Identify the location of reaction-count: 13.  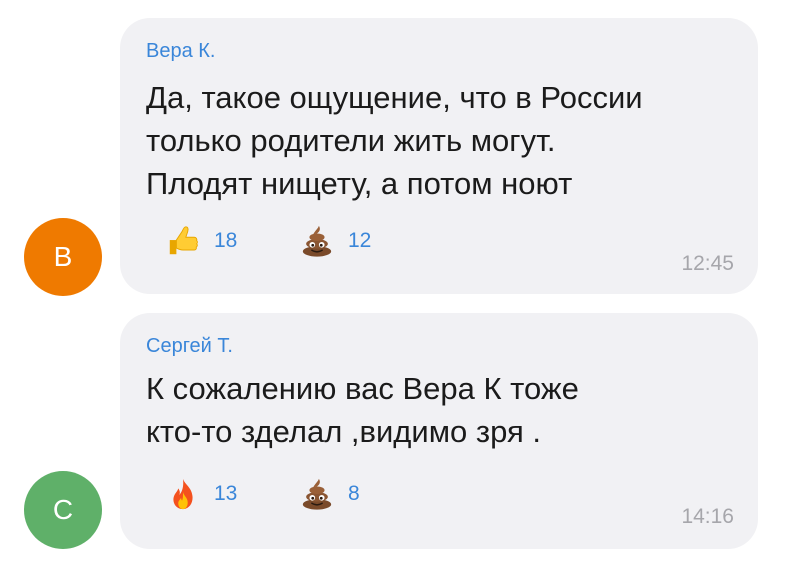
(226, 493).